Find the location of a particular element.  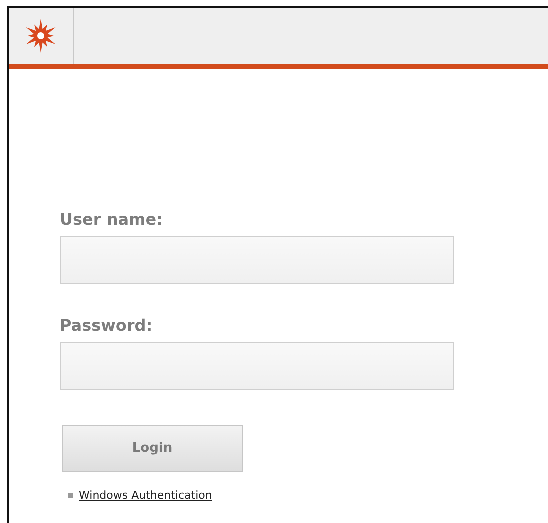

windows-authentication-link: Windows Authentication is located at coordinates (145, 495).